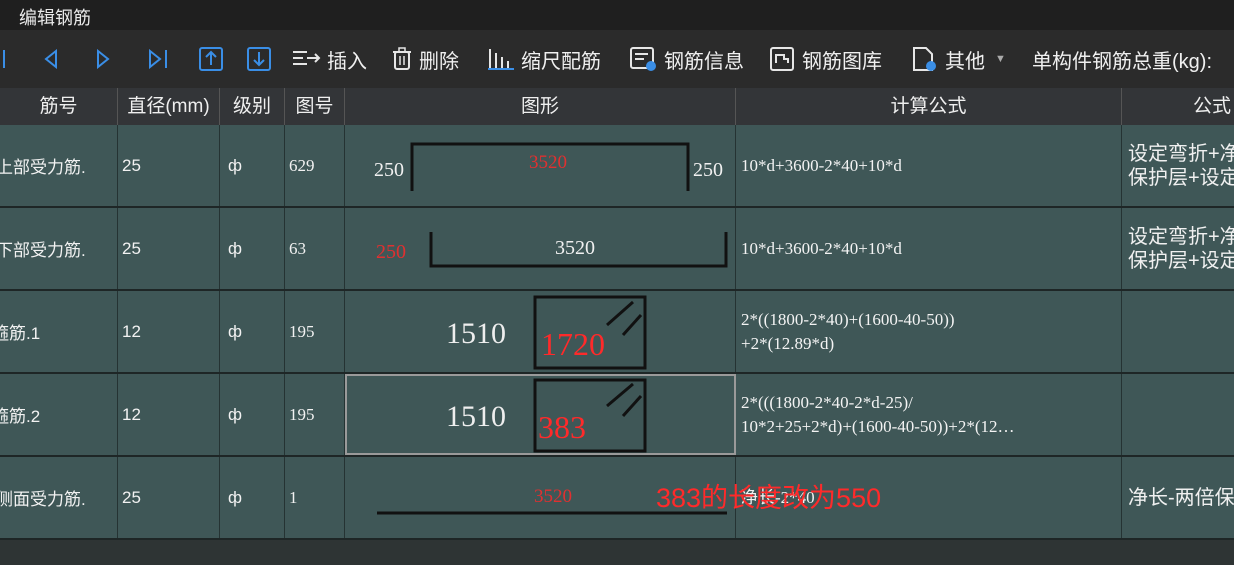 The image size is (1234, 565). Describe the element at coordinates (1181, 260) in the screenshot. I see `desc-line: 保护层+设定` at that location.